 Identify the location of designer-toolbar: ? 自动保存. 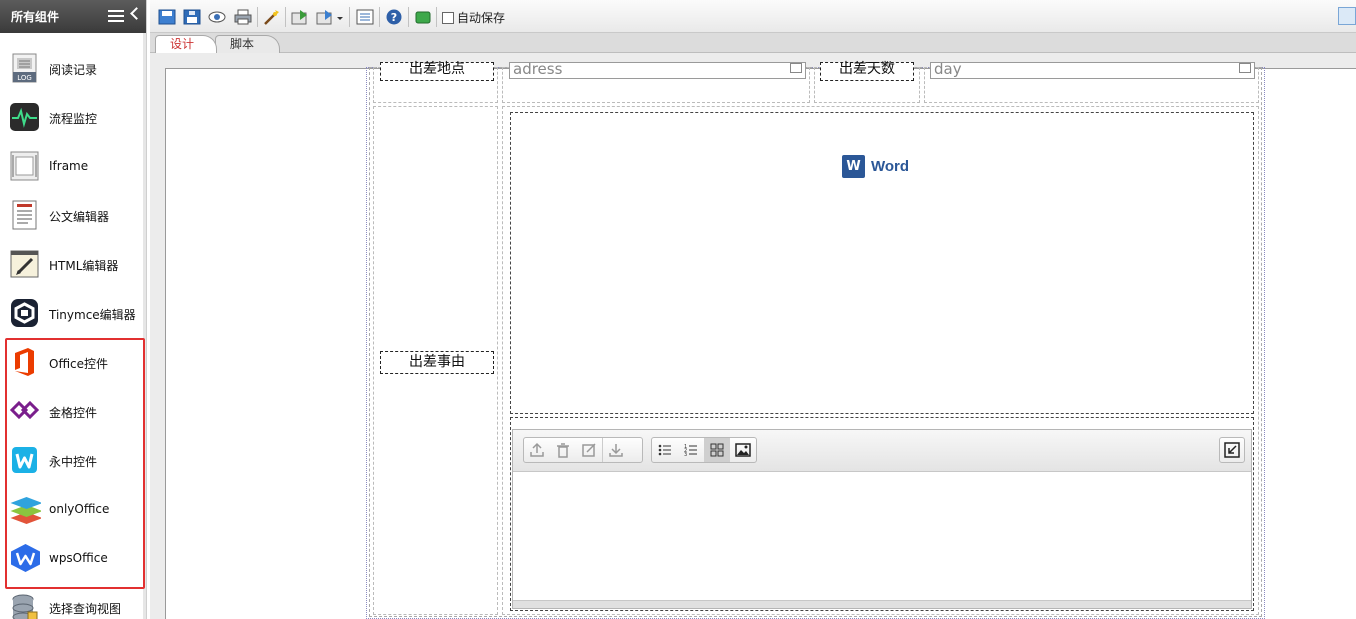
(753, 16).